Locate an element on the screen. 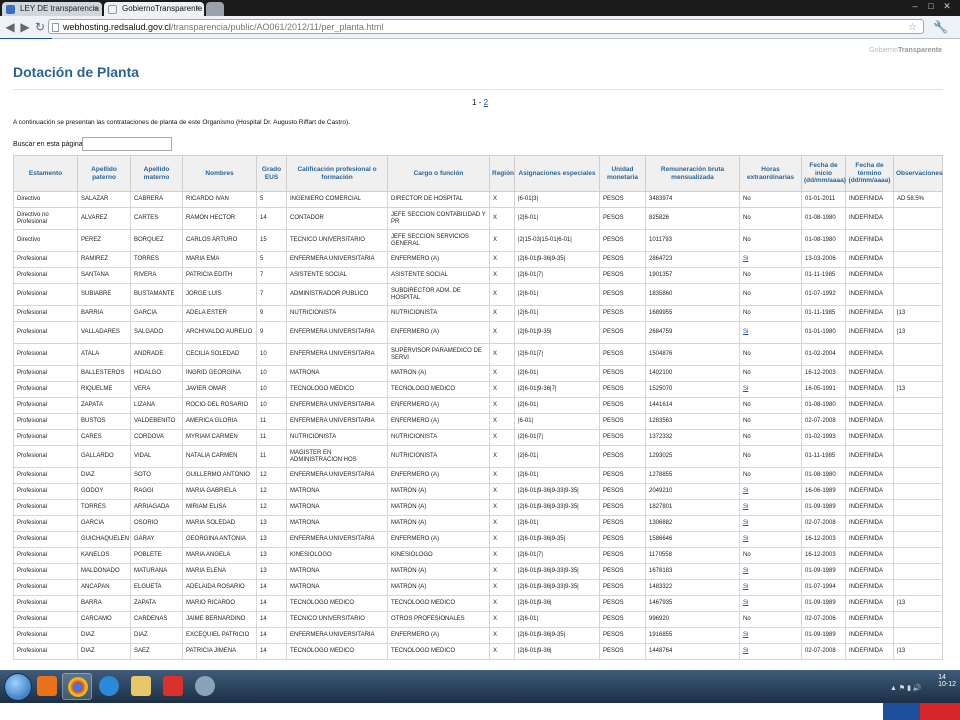  column-header: Fecha de inicio (dd/mm/aaaa) is located at coordinates (823, 173).